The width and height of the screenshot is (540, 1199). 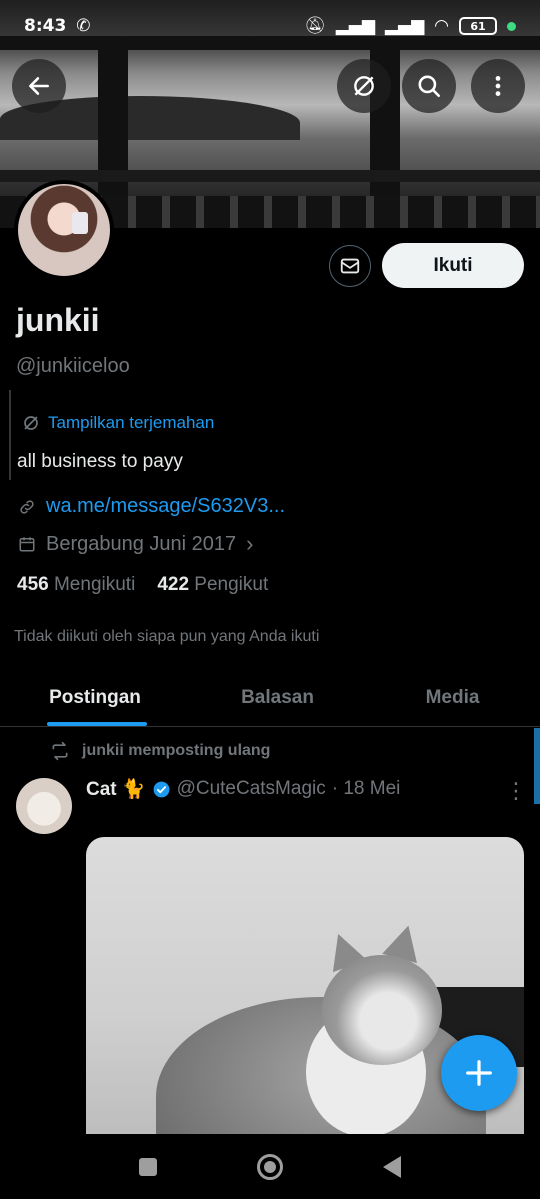 I want to click on link-icon, so click(x=27, y=506).